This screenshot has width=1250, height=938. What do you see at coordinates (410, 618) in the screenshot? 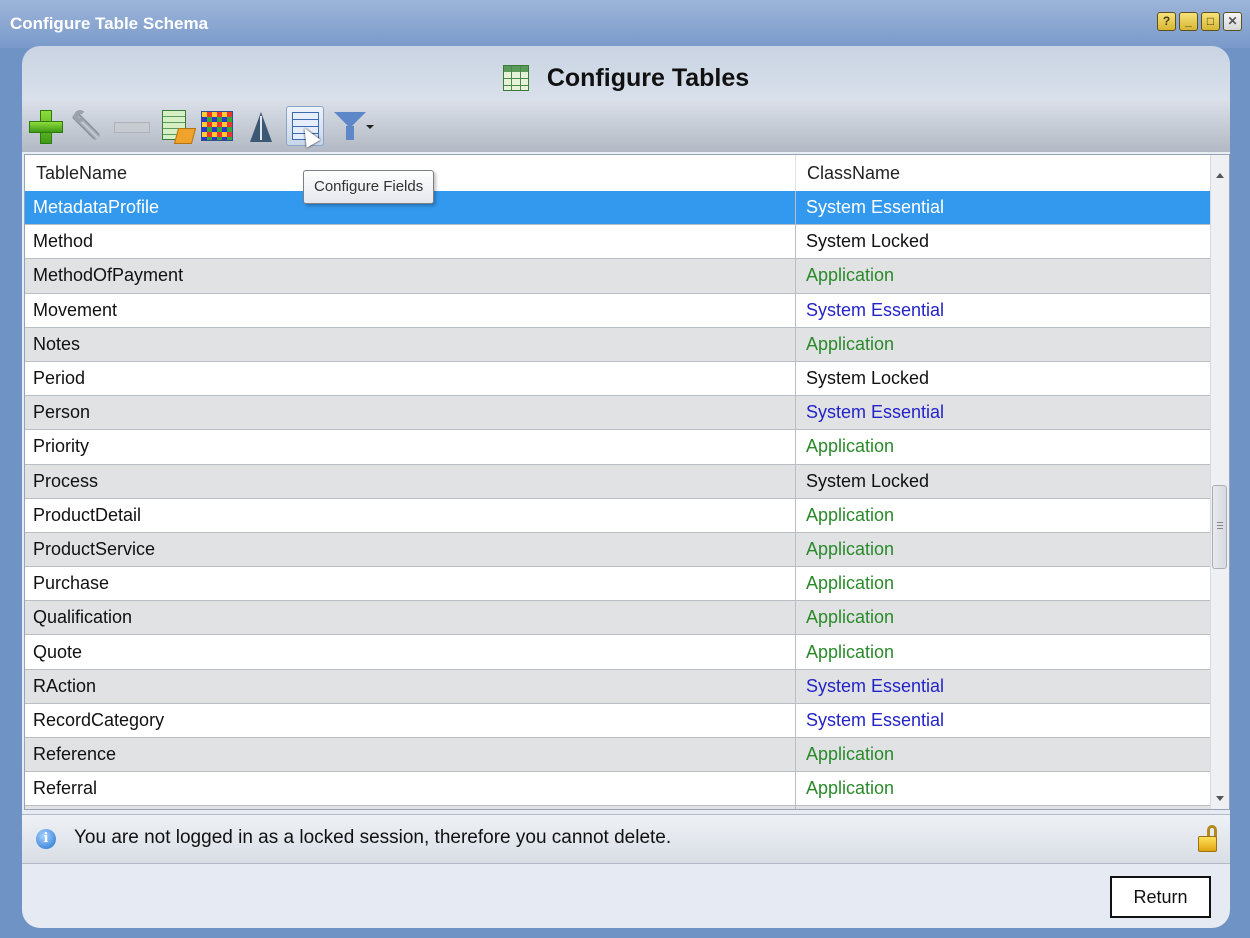
I see `table-name-cell: Qualification` at bounding box center [410, 618].